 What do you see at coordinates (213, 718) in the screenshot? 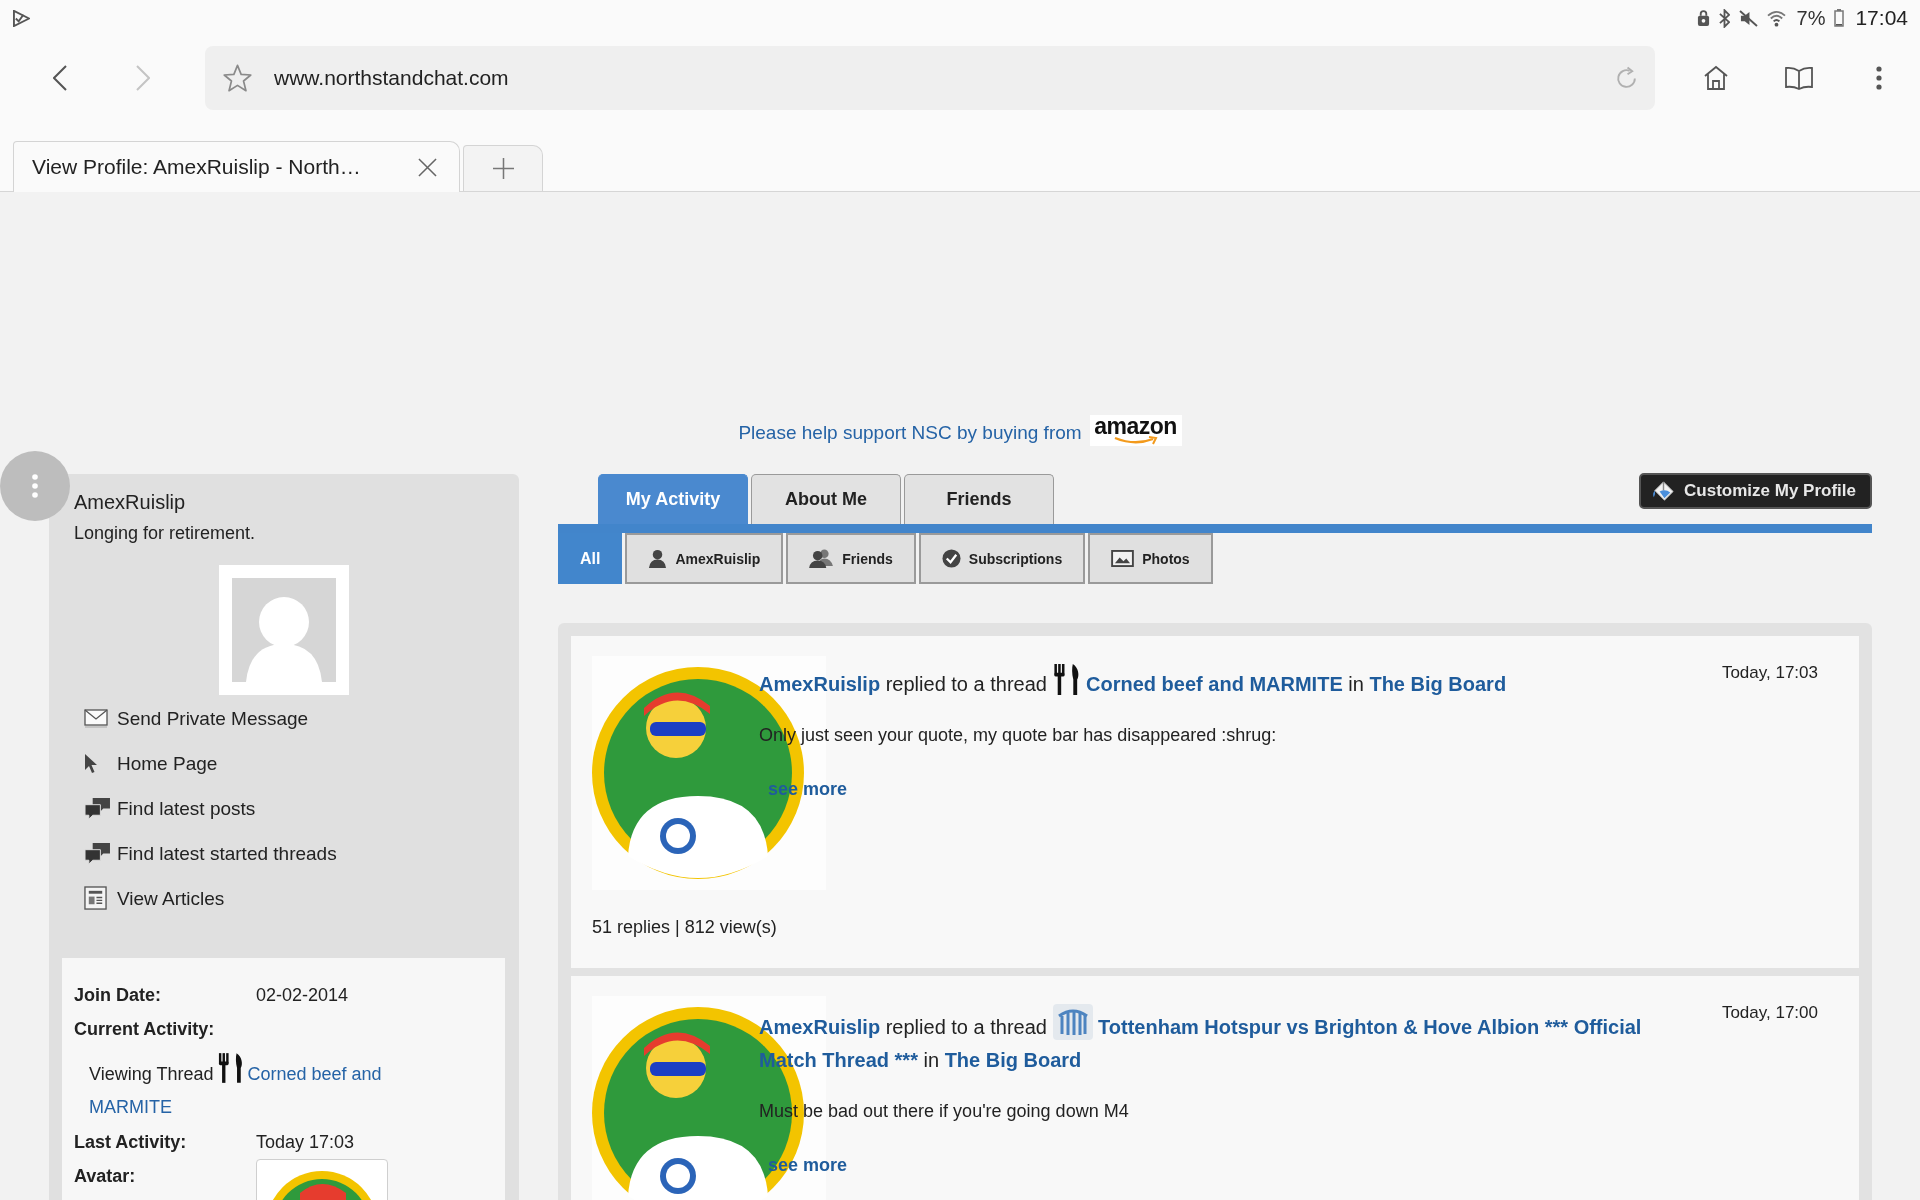
I see `profile-link: Send Private Message` at bounding box center [213, 718].